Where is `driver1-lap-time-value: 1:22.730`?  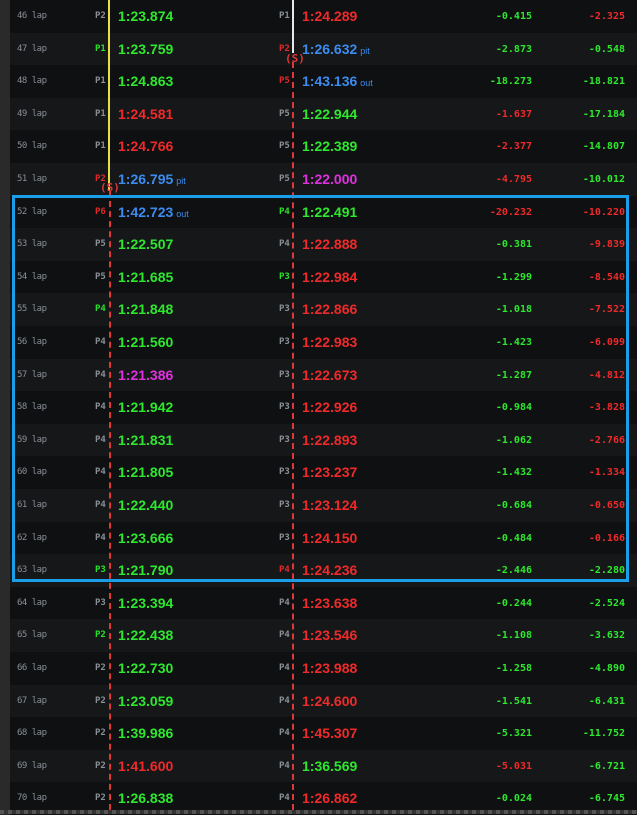
driver1-lap-time-value: 1:22.730 is located at coordinates (146, 668).